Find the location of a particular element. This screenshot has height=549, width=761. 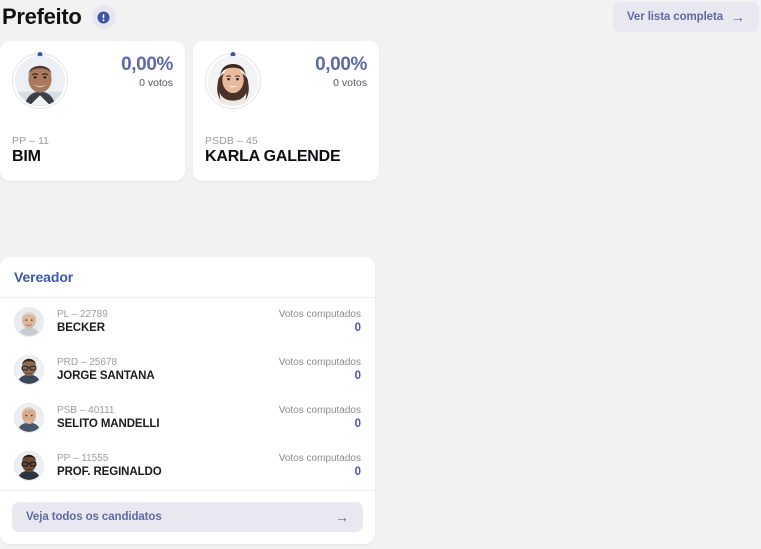

party-number: PRD – 25678 is located at coordinates (87, 362).